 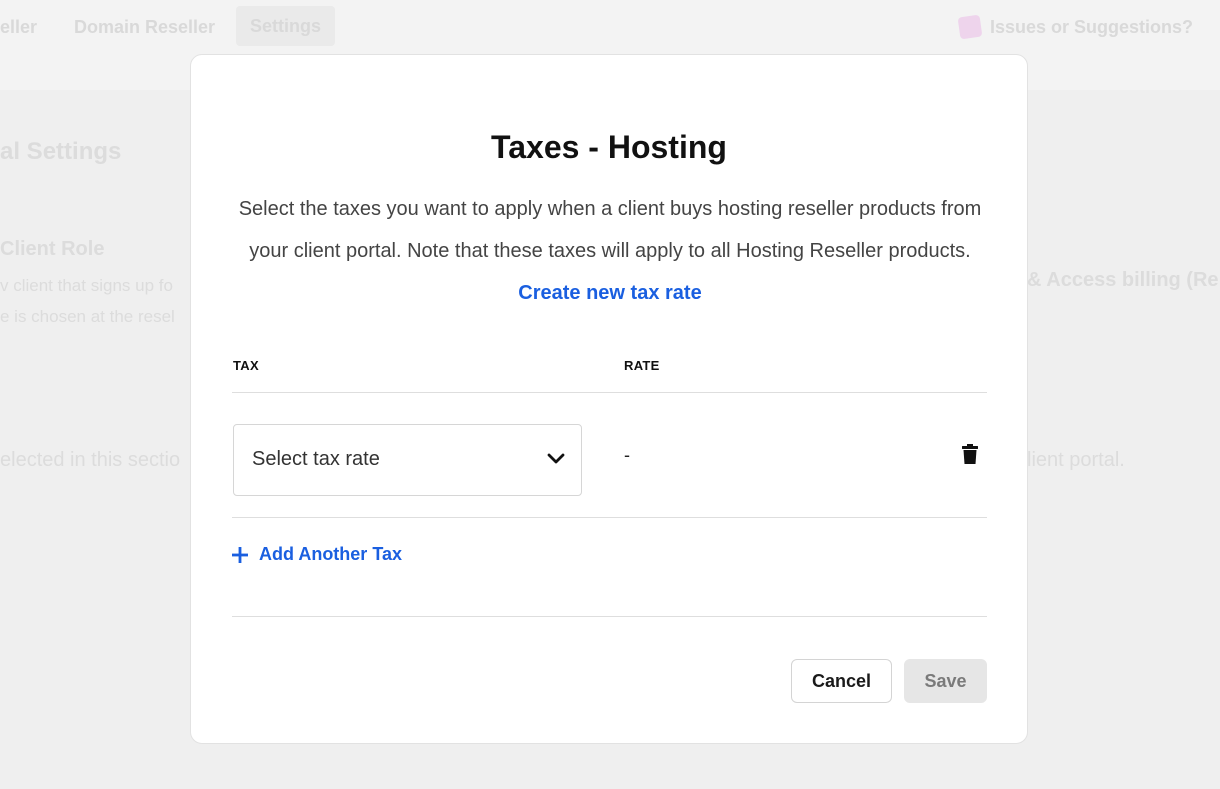 I want to click on header-divider, so click(x=609, y=392).